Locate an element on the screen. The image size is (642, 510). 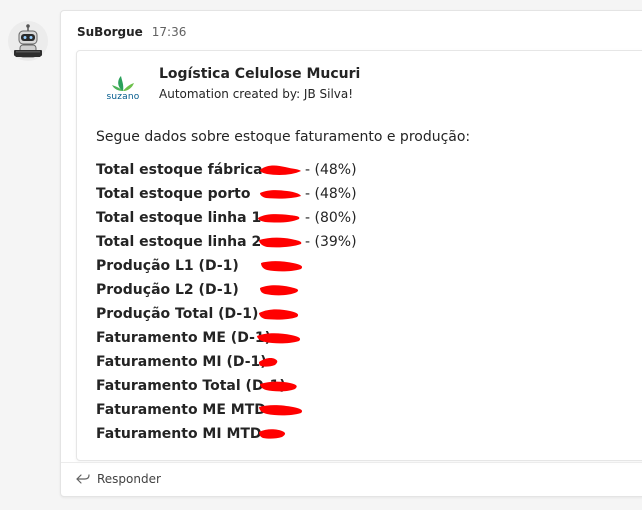
suzano-logo: suzano is located at coordinates (123, 90).